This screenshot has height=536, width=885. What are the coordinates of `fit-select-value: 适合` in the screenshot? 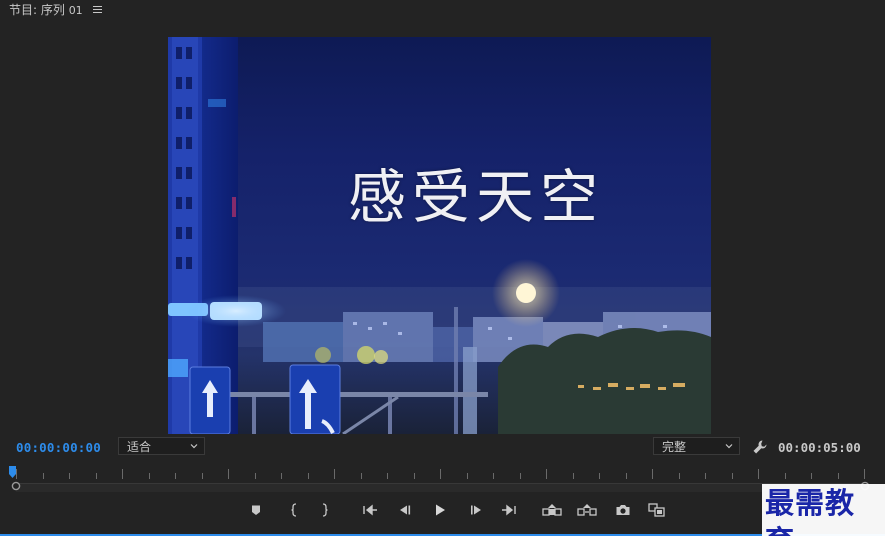 It's located at (139, 447).